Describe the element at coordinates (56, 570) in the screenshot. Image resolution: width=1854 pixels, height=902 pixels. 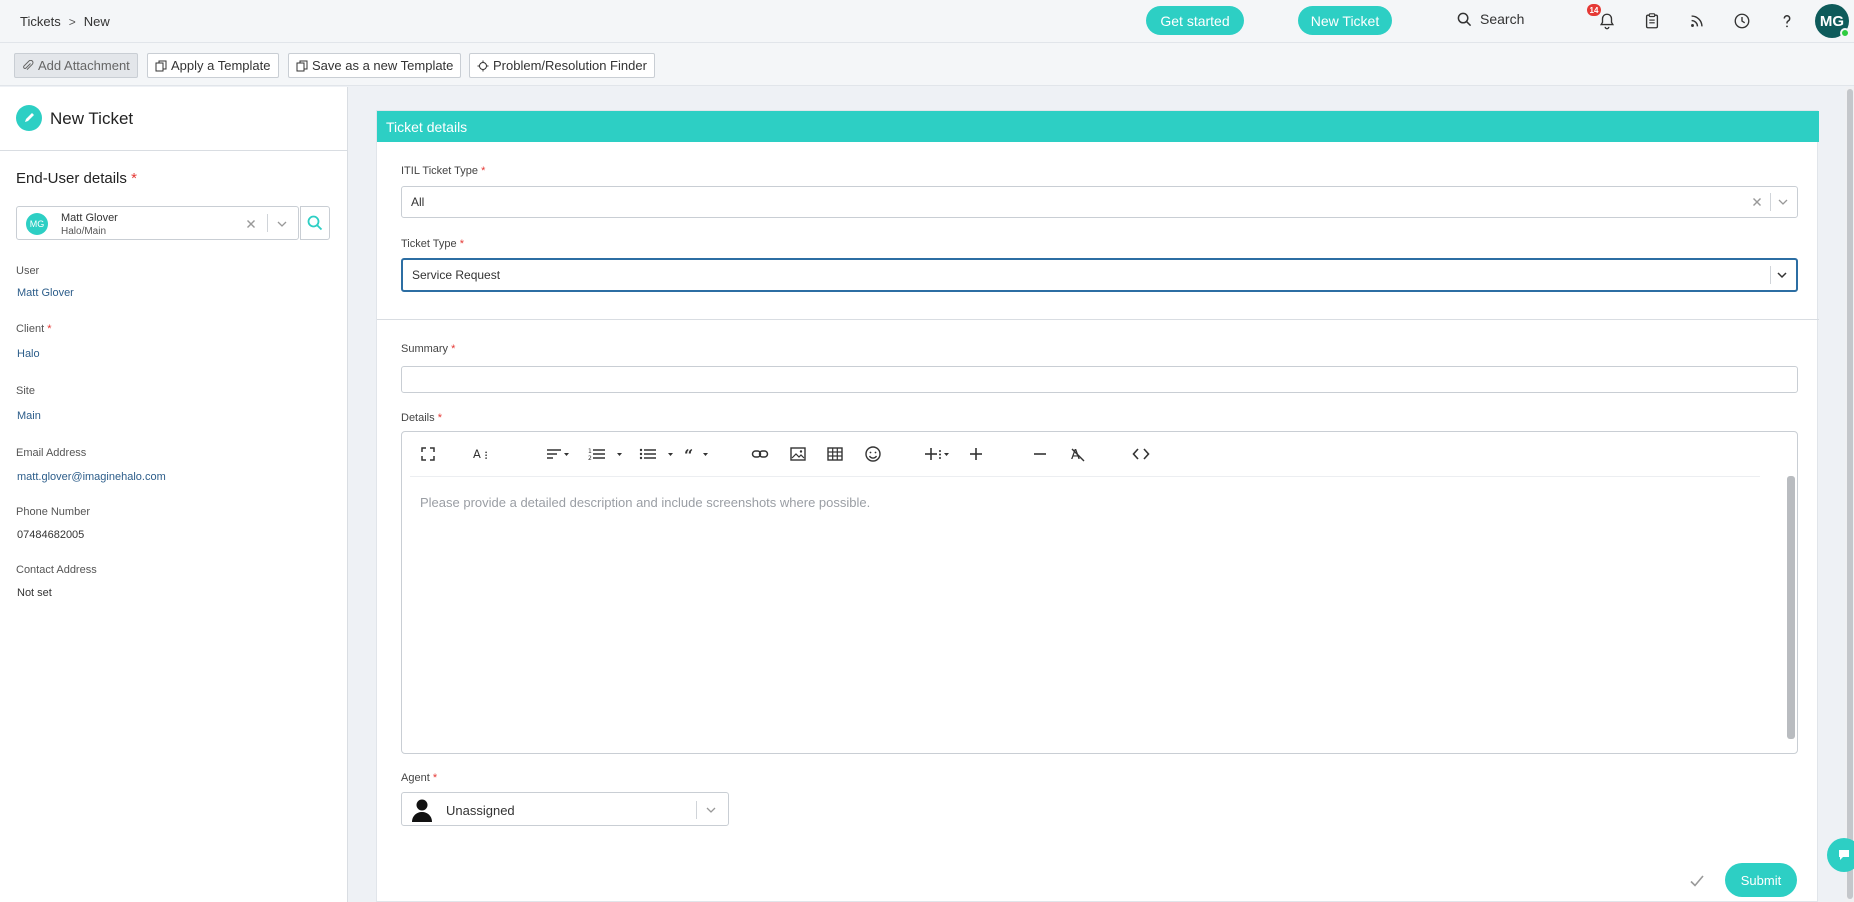
I see `contact-address-label: Contact Address` at that location.